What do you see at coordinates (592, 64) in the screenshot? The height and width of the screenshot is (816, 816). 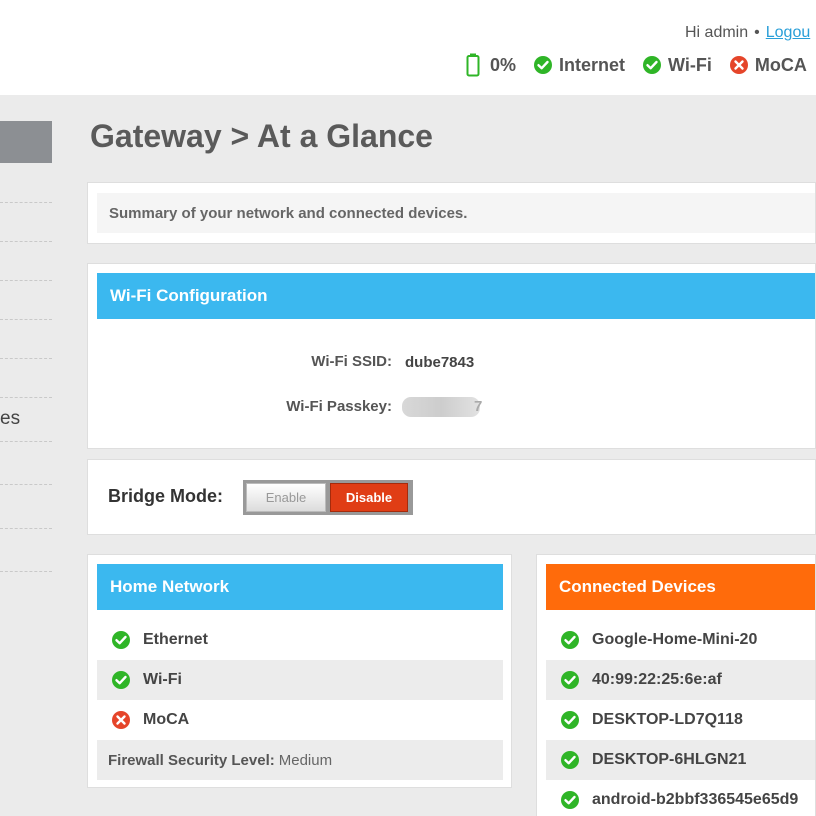 I see `internet-label: Internet` at bounding box center [592, 64].